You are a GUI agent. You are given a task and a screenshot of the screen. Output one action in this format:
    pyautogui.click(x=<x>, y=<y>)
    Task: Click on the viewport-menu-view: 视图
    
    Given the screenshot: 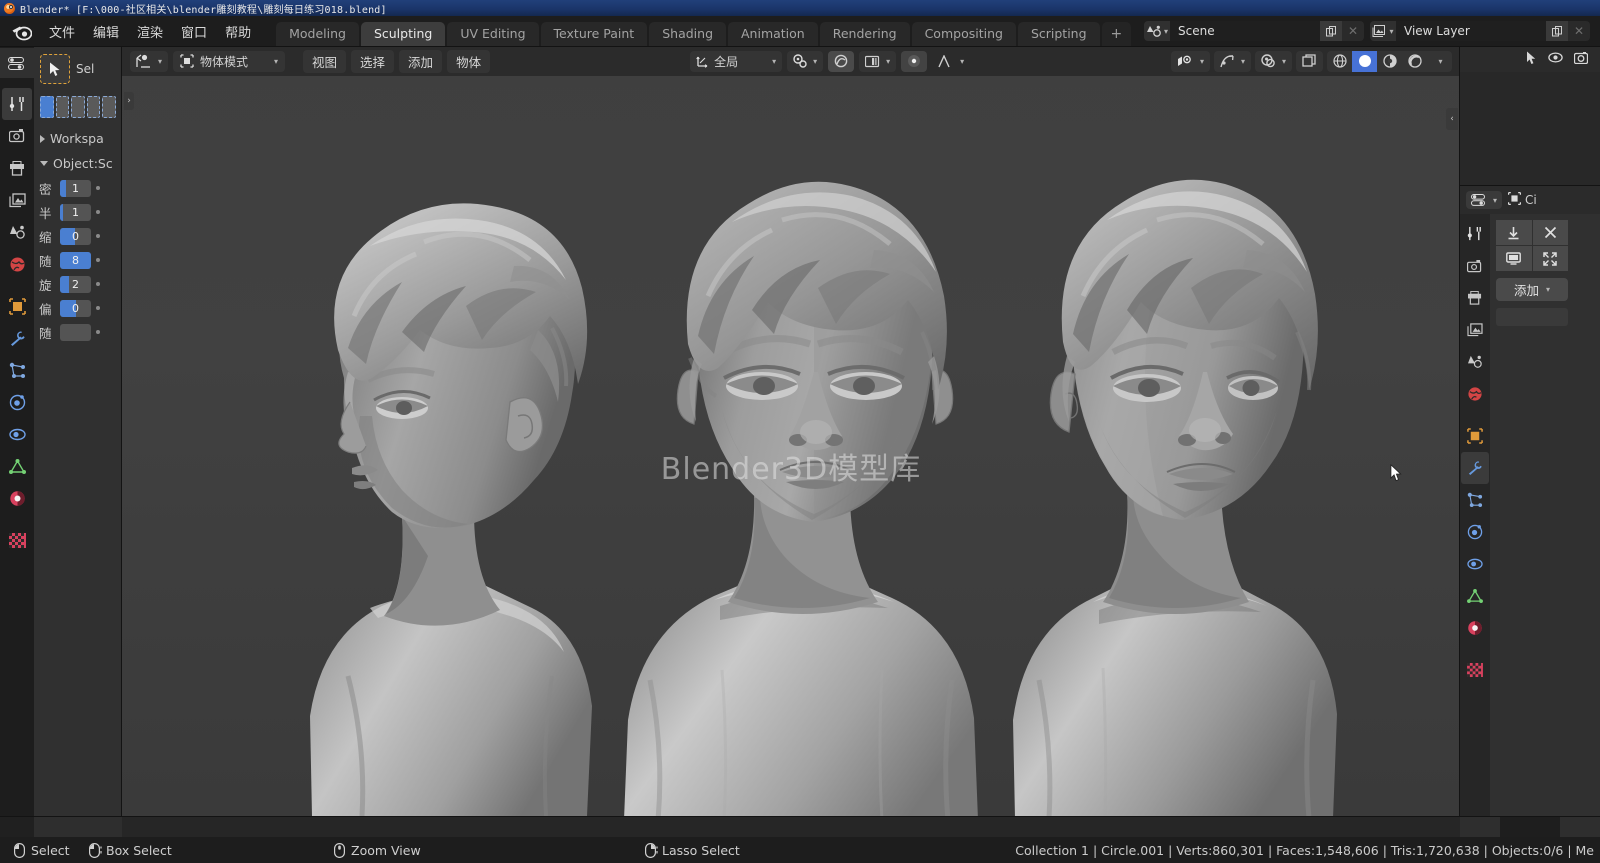 What is the action you would take?
    pyautogui.click(x=325, y=61)
    